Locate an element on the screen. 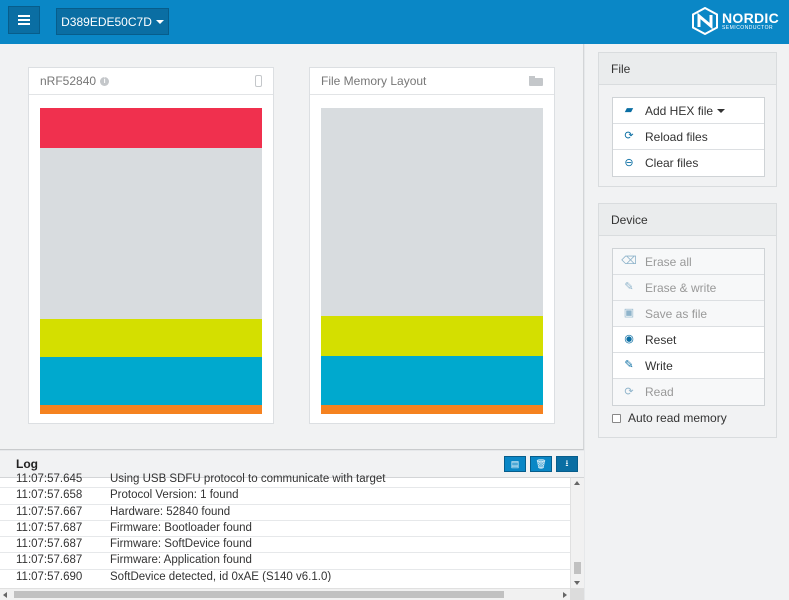 The width and height of the screenshot is (789, 600). log-horizontal-scrollbar is located at coordinates (285, 594).